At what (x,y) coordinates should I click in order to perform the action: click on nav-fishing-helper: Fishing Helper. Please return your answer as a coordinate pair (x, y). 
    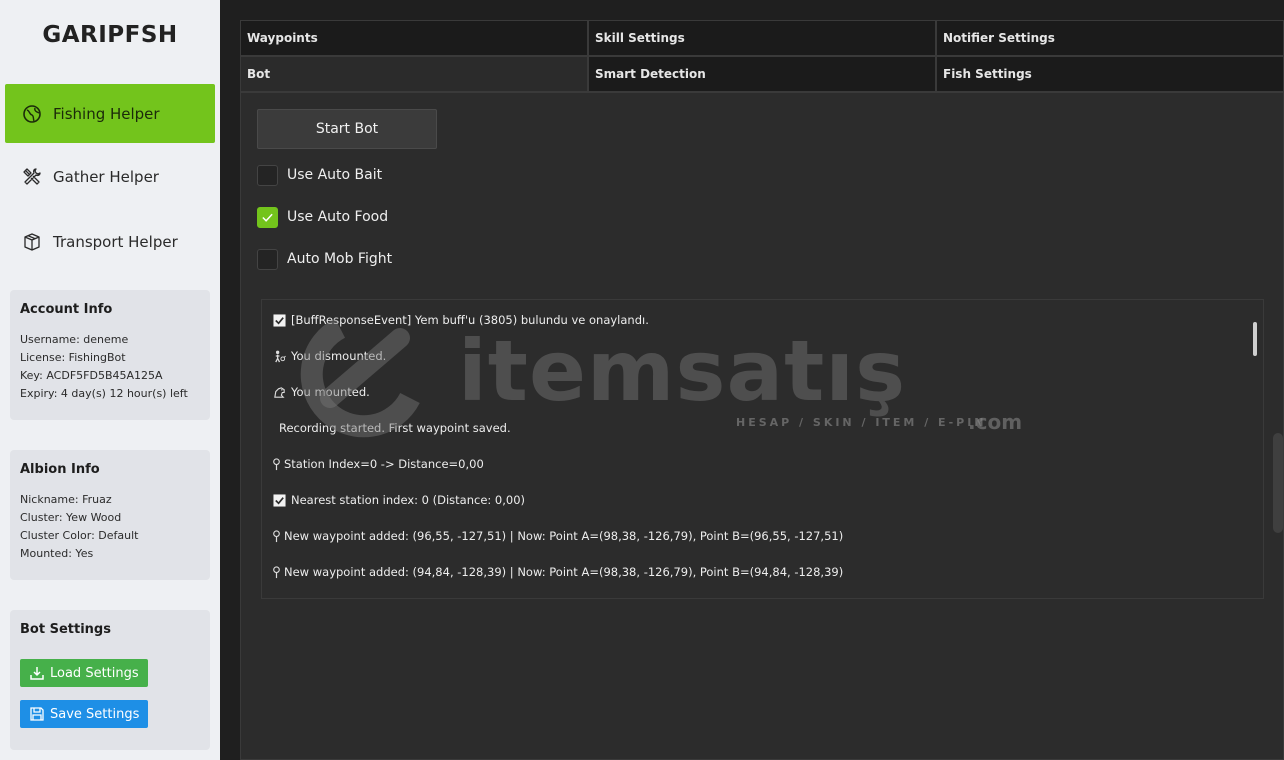
    Looking at the image, I should click on (110, 113).